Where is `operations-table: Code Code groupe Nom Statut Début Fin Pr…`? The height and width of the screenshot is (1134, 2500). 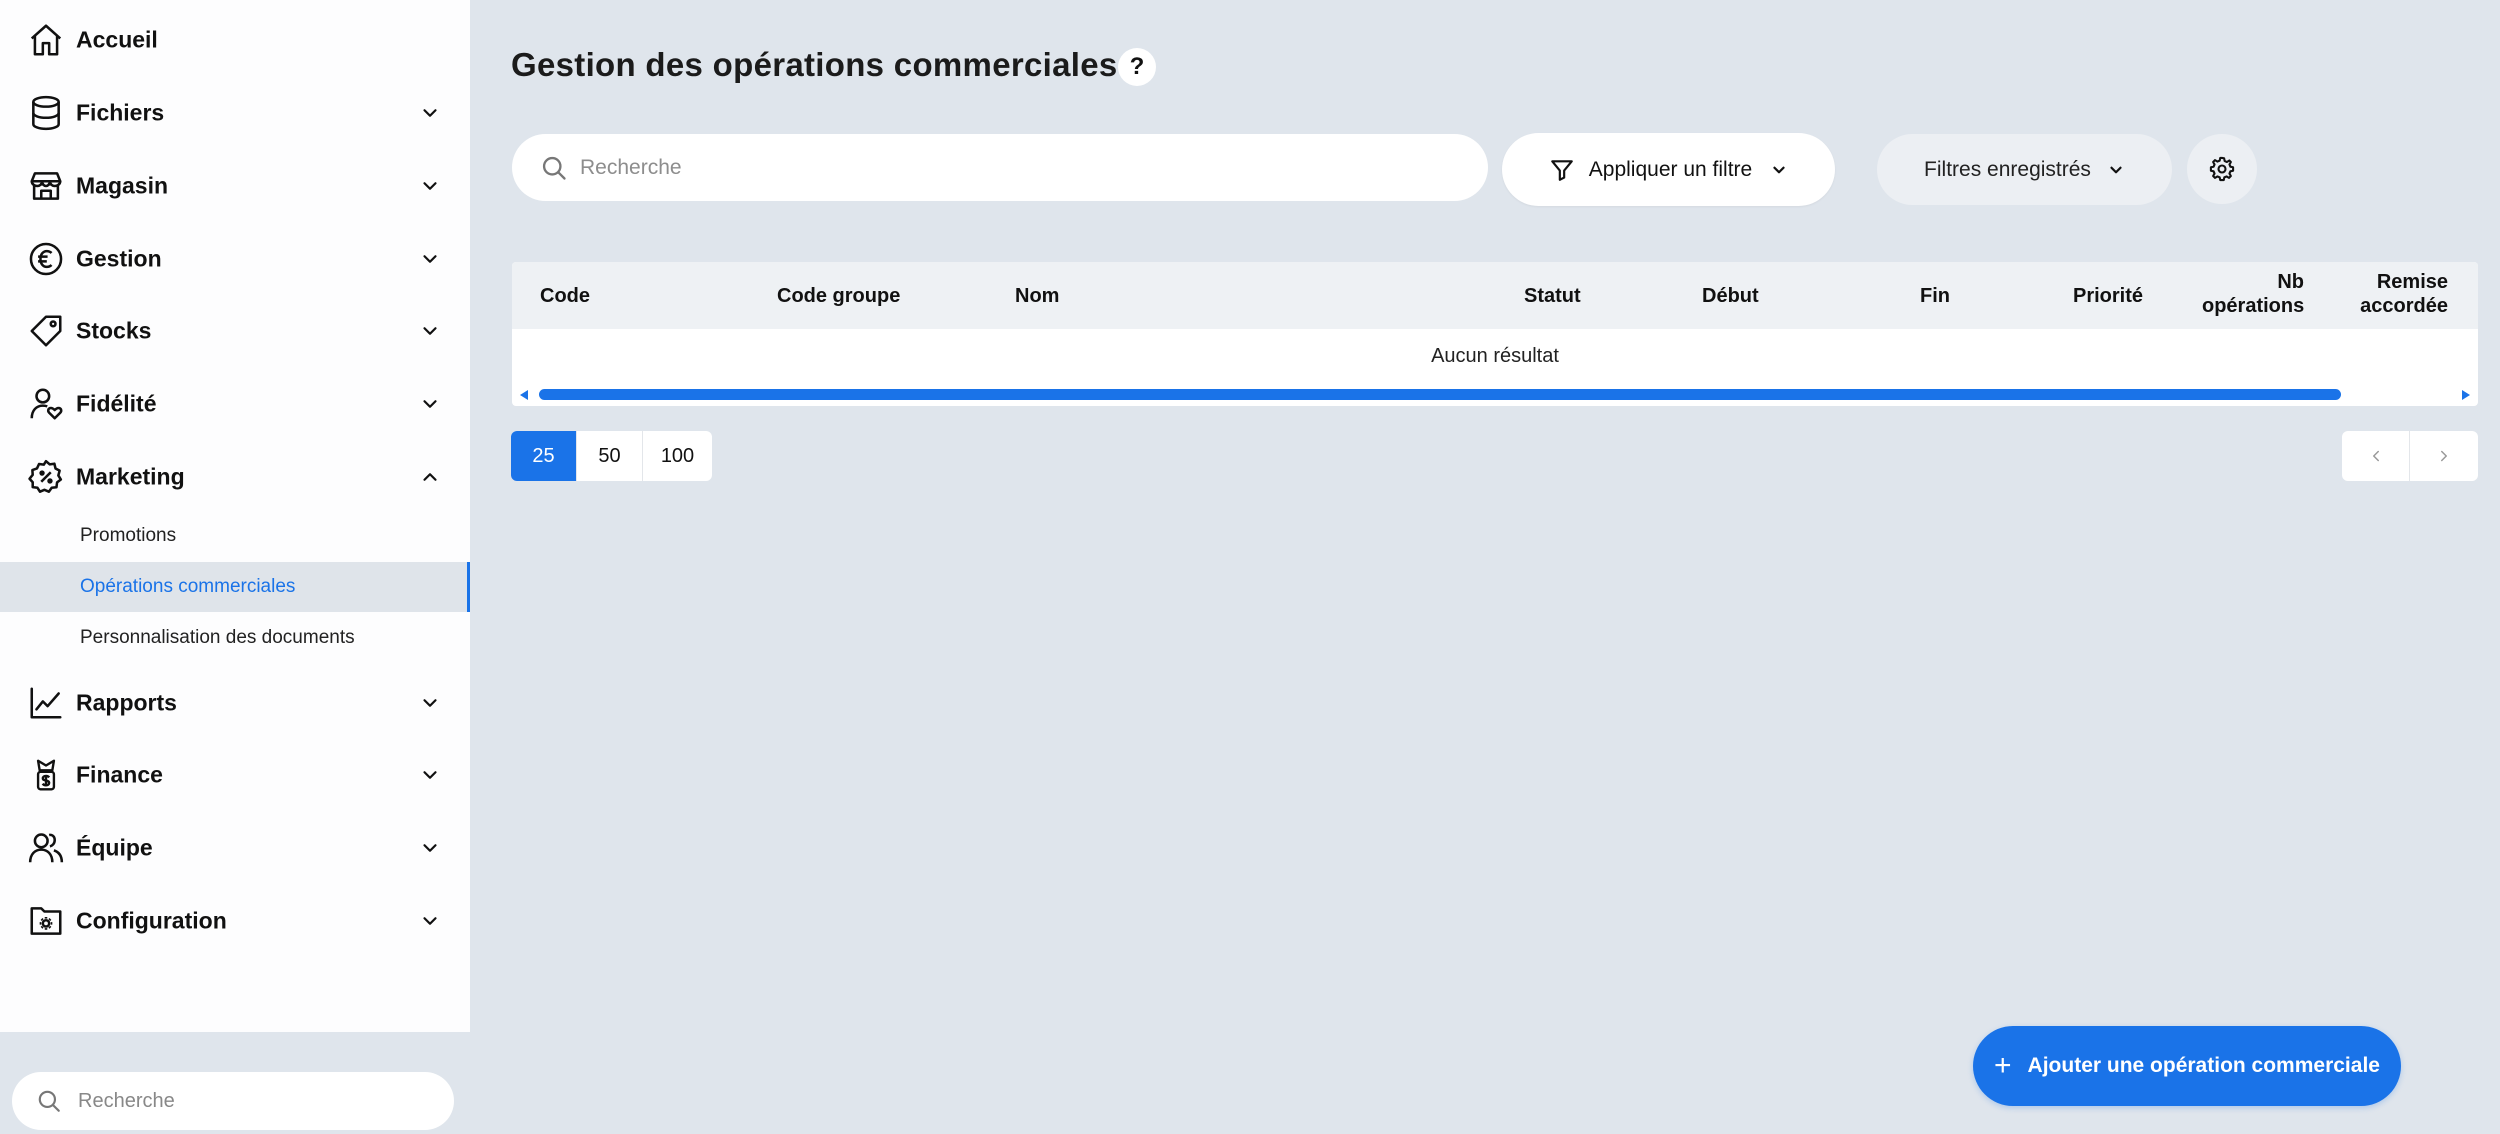
operations-table: Code Code groupe Nom Statut Début Fin Pr… is located at coordinates (1495, 334).